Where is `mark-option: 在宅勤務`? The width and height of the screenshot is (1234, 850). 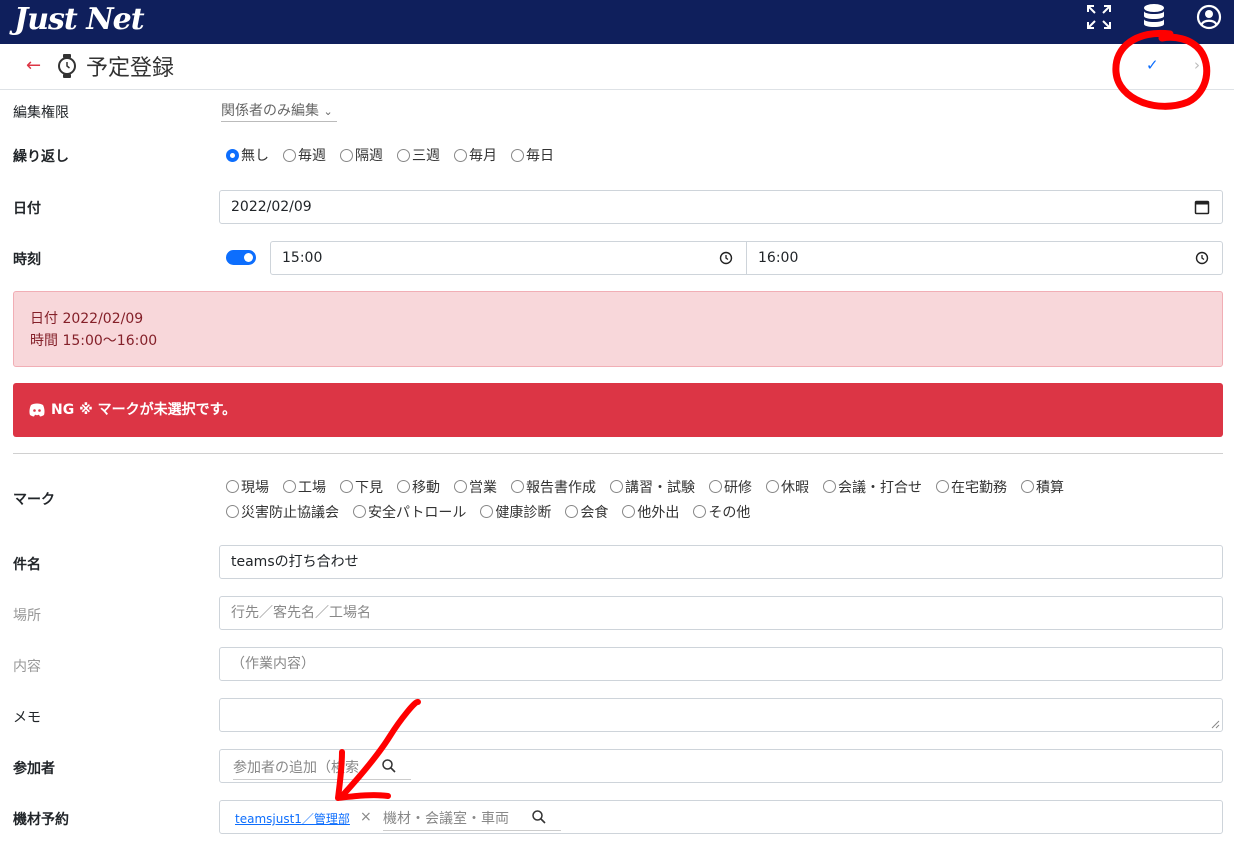 mark-option: 在宅勤務 is located at coordinates (971, 487).